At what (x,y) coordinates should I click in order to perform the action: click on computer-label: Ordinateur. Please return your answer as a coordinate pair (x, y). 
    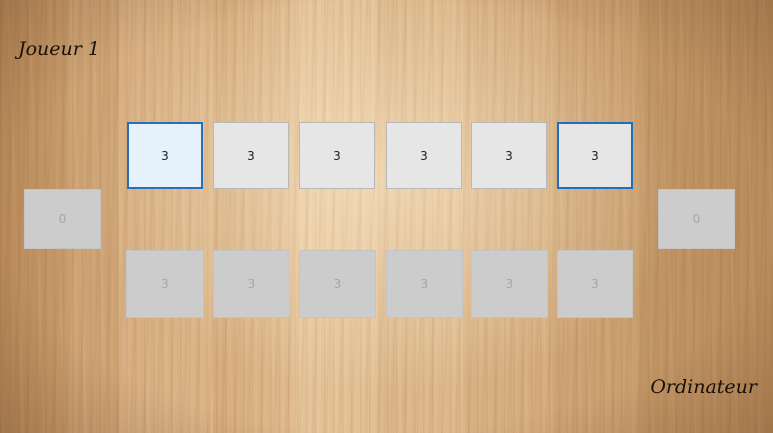
    Looking at the image, I should click on (703, 387).